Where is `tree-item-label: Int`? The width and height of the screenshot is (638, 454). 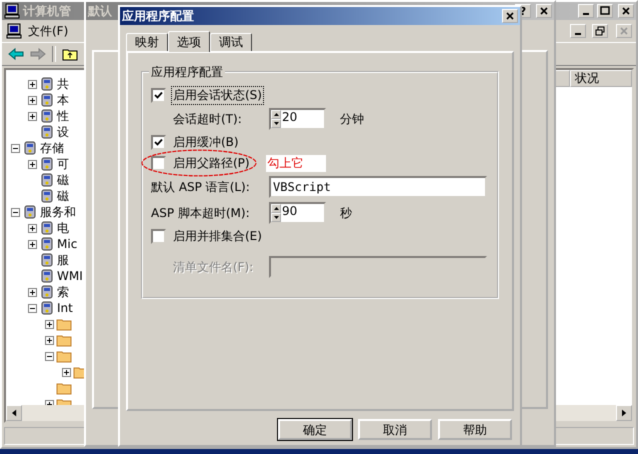 tree-item-label: Int is located at coordinates (66, 308).